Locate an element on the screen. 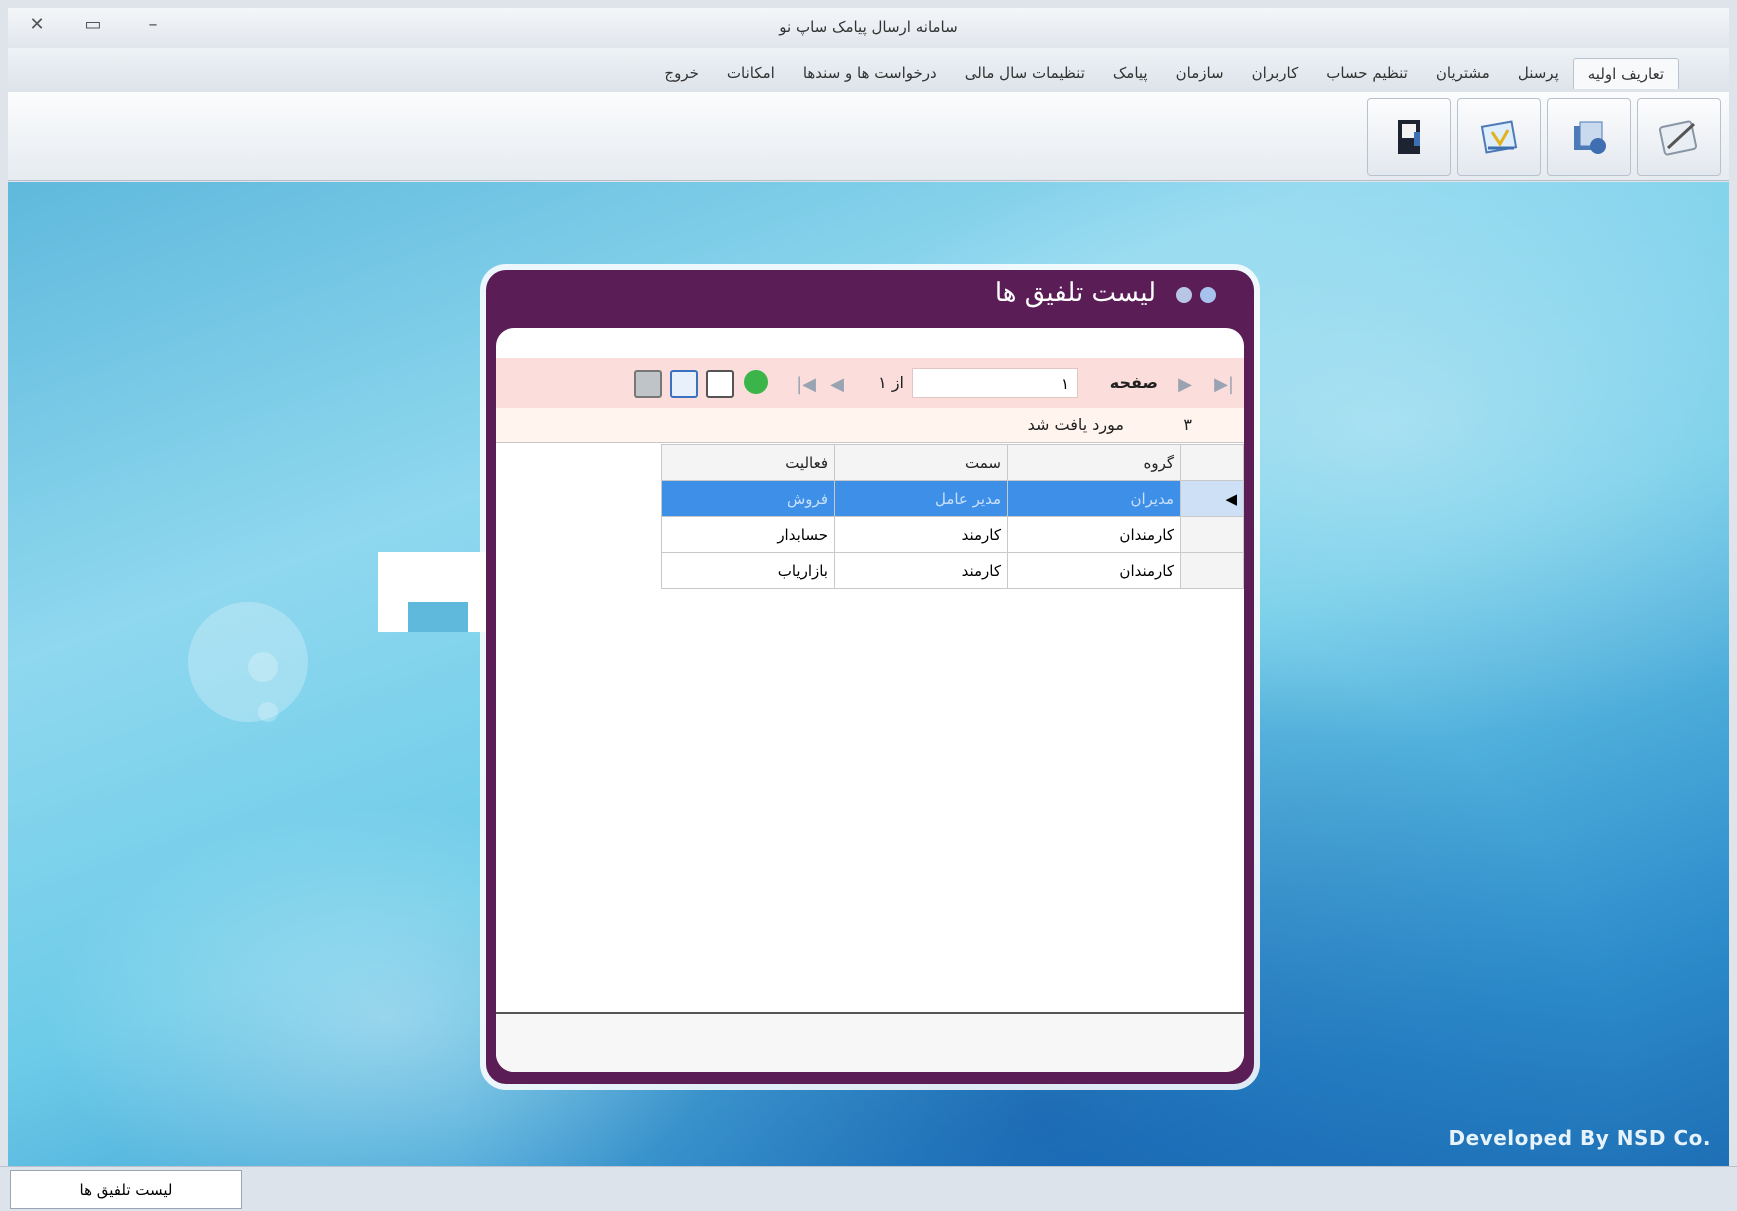 This screenshot has height=1211, width=1737. book-ribbon-button is located at coordinates (1409, 137).